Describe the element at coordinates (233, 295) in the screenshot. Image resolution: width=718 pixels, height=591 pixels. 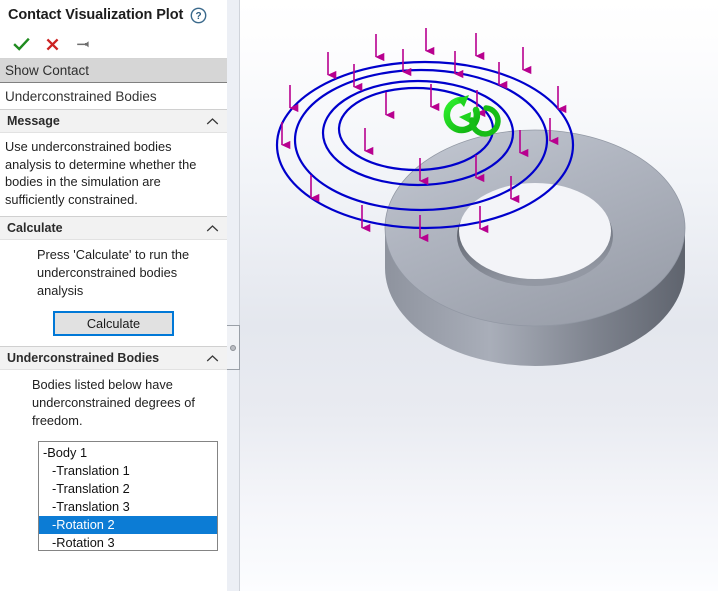
I see `panel-splitter` at that location.